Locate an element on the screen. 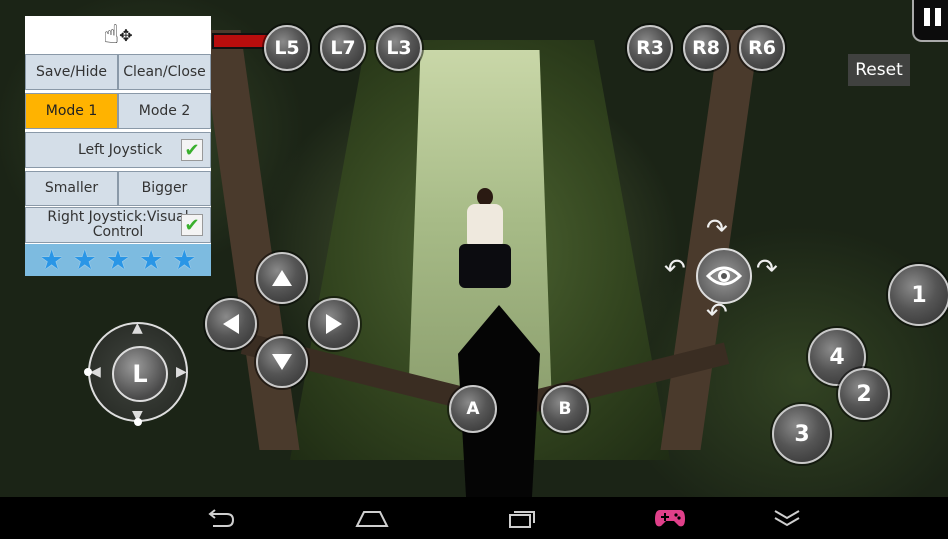 This screenshot has height=539, width=948. gamepad-icon is located at coordinates (670, 518).